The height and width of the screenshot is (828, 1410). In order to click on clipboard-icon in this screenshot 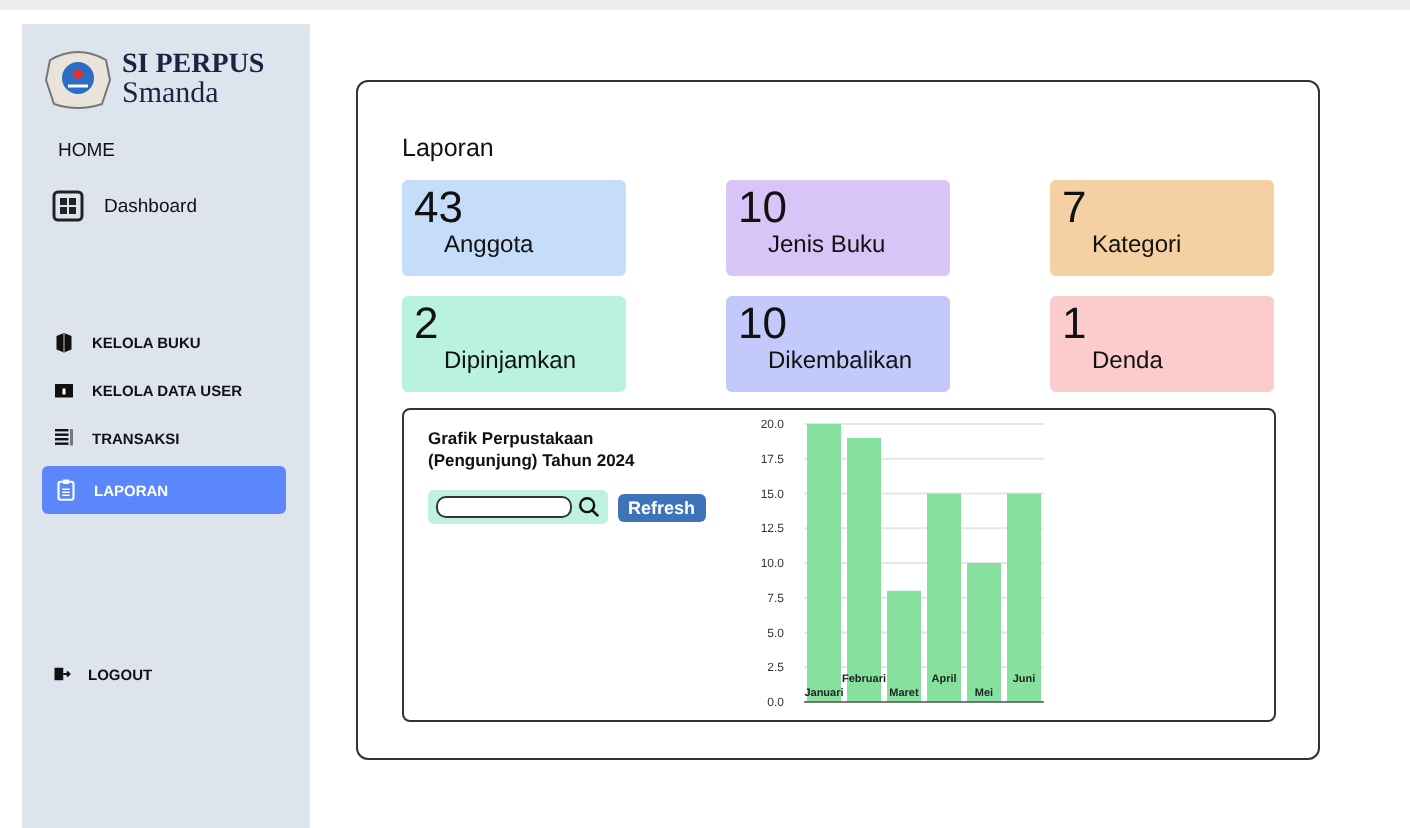, I will do `click(66, 490)`.